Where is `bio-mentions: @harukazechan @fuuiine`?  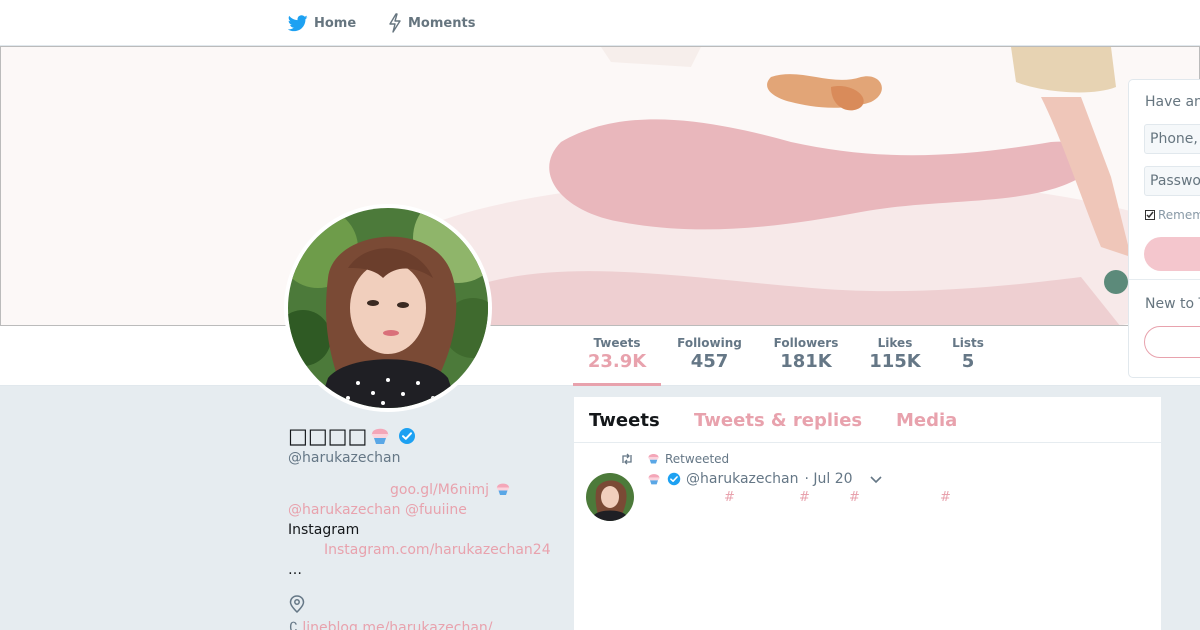 bio-mentions: @harukazechan @fuuiine is located at coordinates (377, 510).